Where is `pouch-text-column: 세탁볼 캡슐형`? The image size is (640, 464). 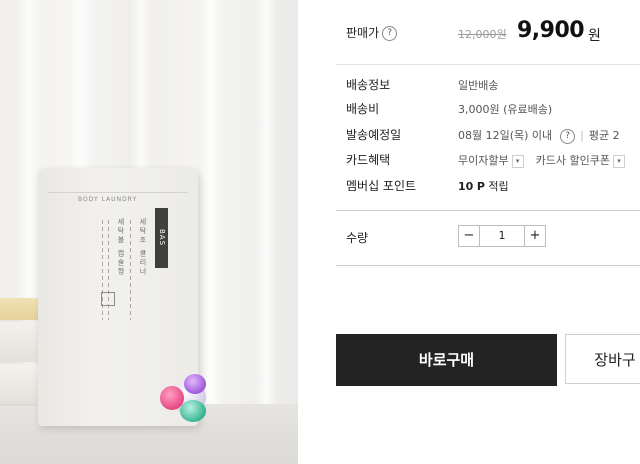
pouch-text-column: 세탁볼 캡슐형 is located at coordinates (121, 247).